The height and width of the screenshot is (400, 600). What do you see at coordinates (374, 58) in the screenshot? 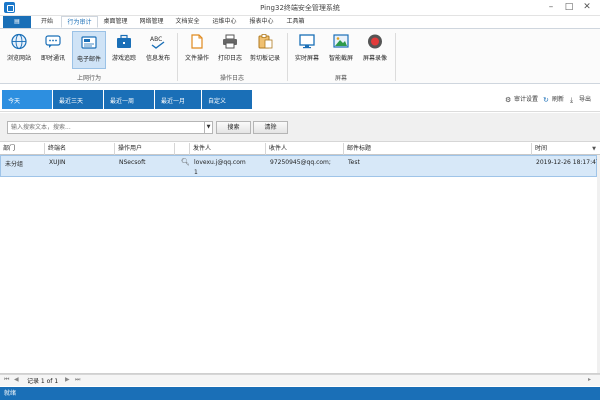
I see `screen-recording-label: 屏幕录像` at bounding box center [374, 58].